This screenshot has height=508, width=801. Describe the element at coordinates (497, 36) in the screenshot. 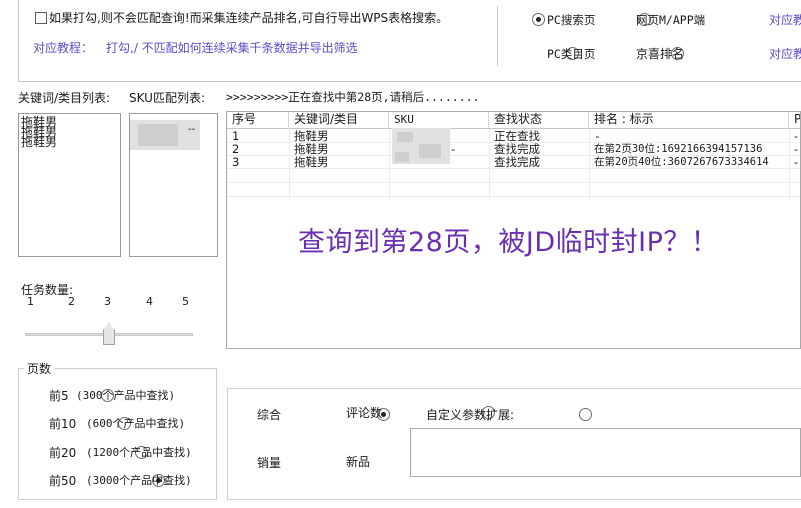

I see `options-separator` at that location.